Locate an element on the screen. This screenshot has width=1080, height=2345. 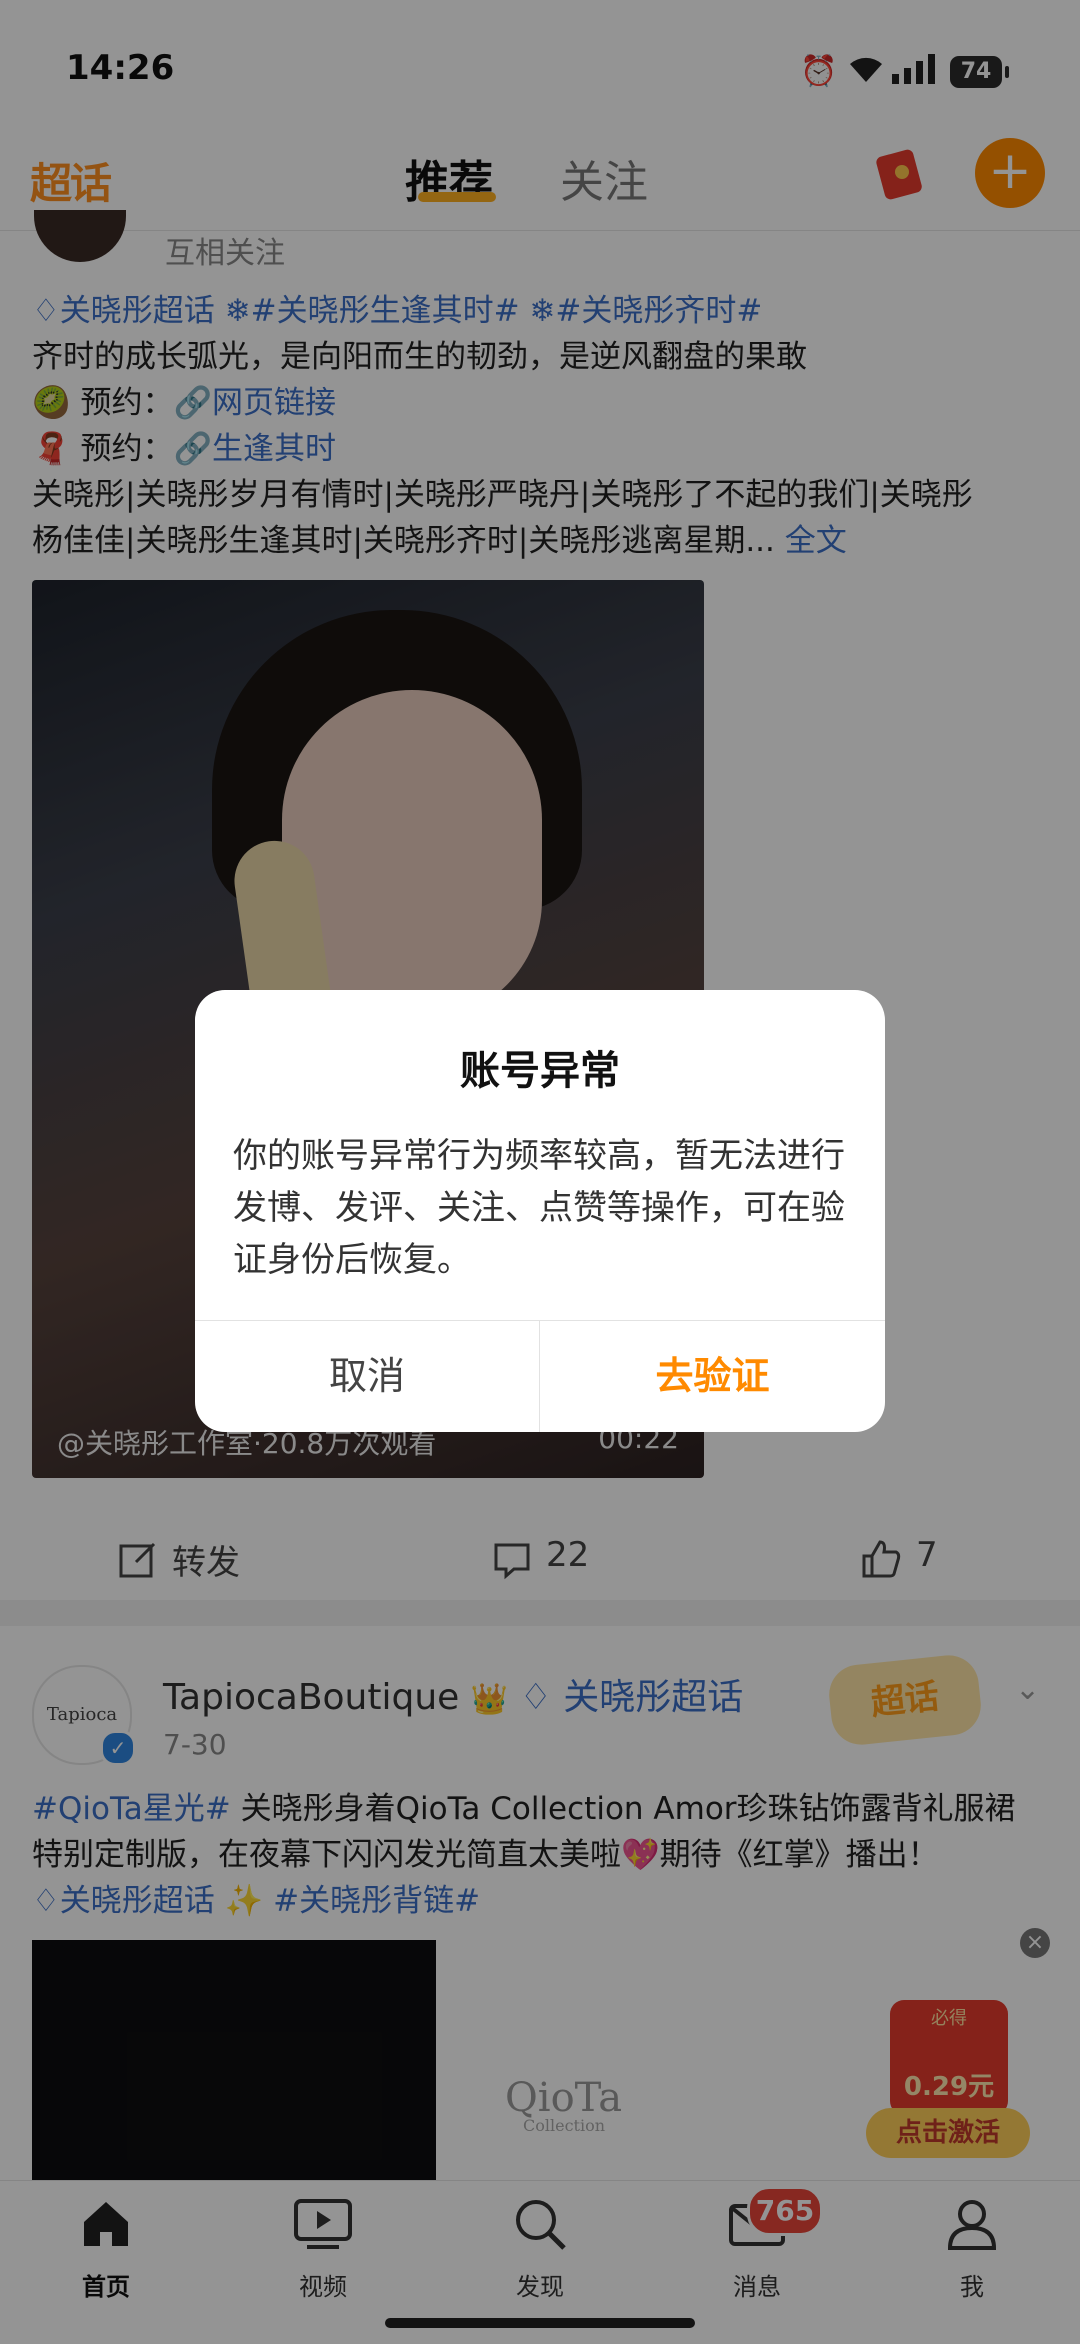
cancel-button: 取消 is located at coordinates (367, 1376).